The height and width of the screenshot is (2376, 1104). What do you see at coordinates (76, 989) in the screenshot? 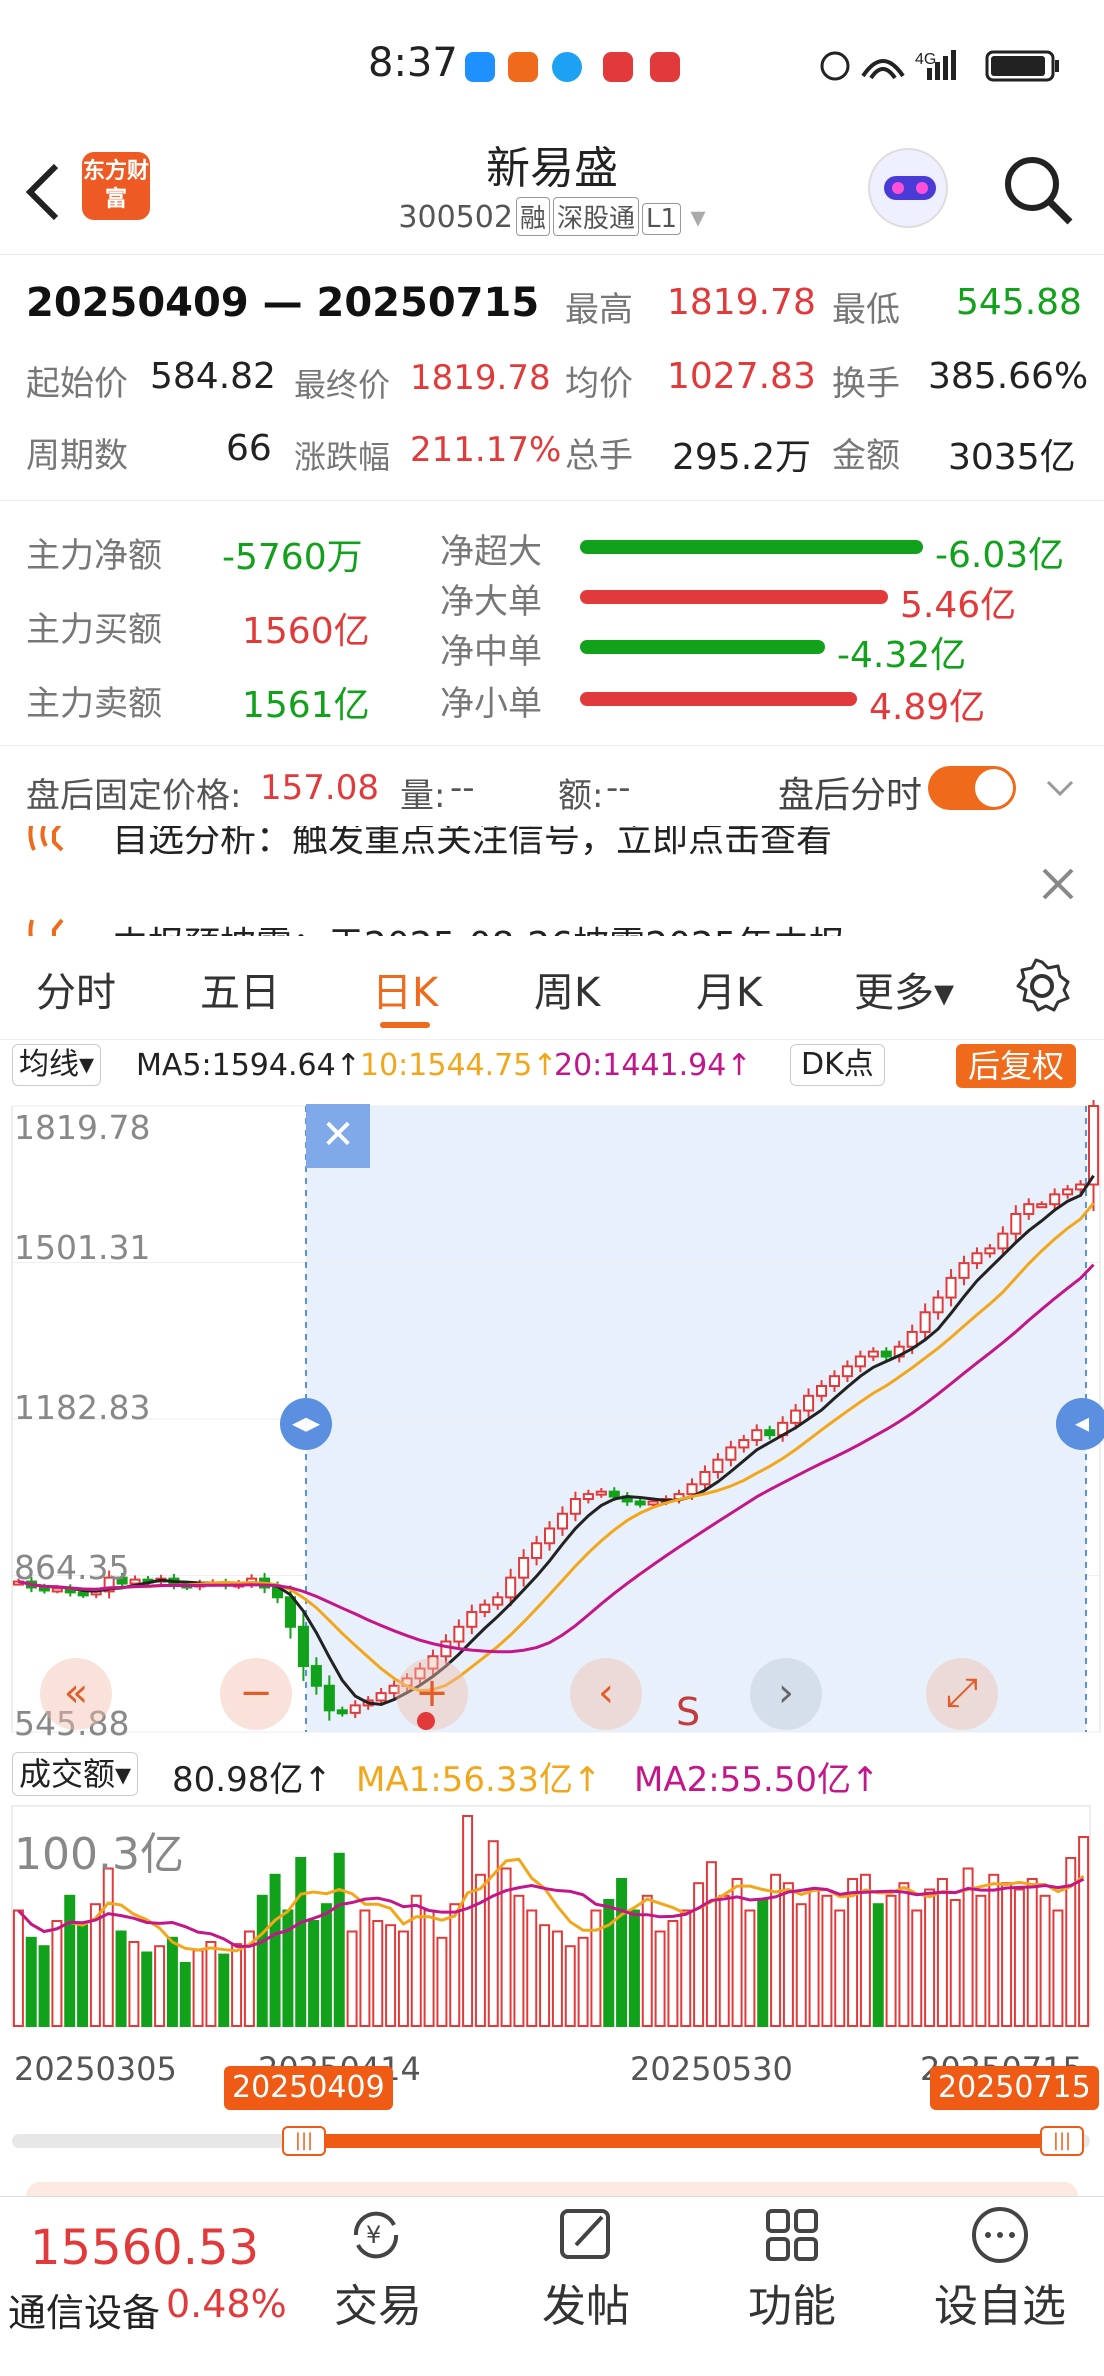
I see `tab-intraday: 分时` at bounding box center [76, 989].